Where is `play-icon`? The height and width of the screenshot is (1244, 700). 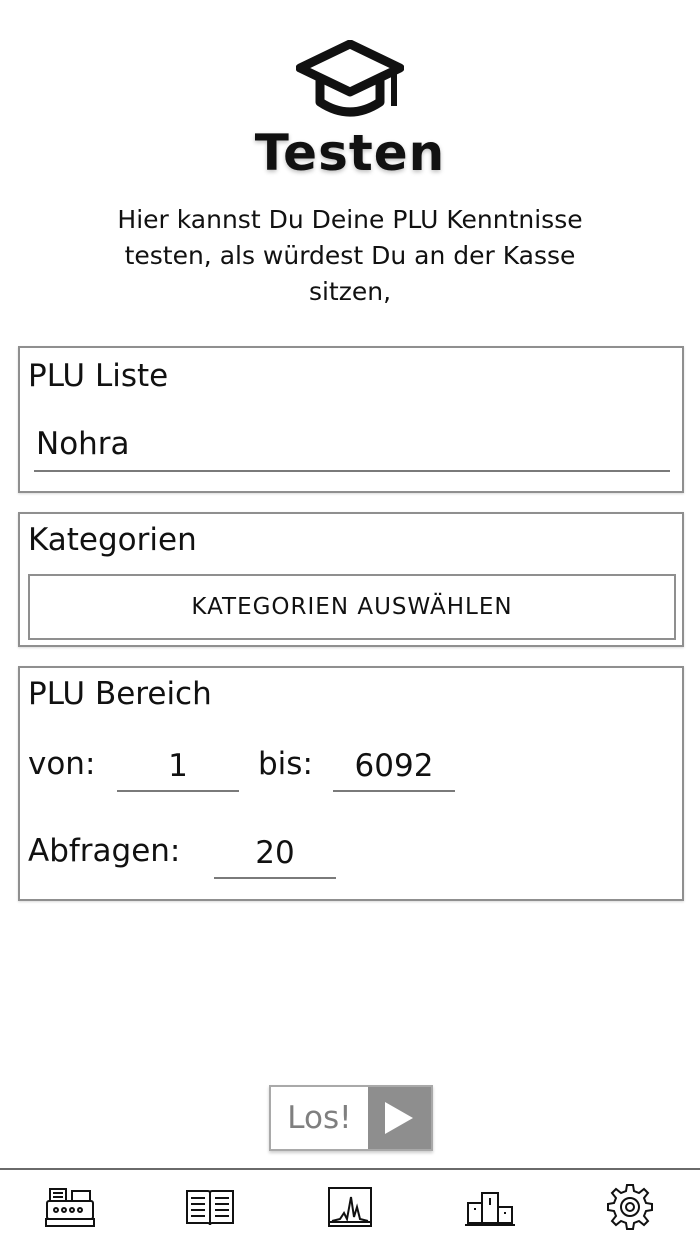 play-icon is located at coordinates (399, 1118).